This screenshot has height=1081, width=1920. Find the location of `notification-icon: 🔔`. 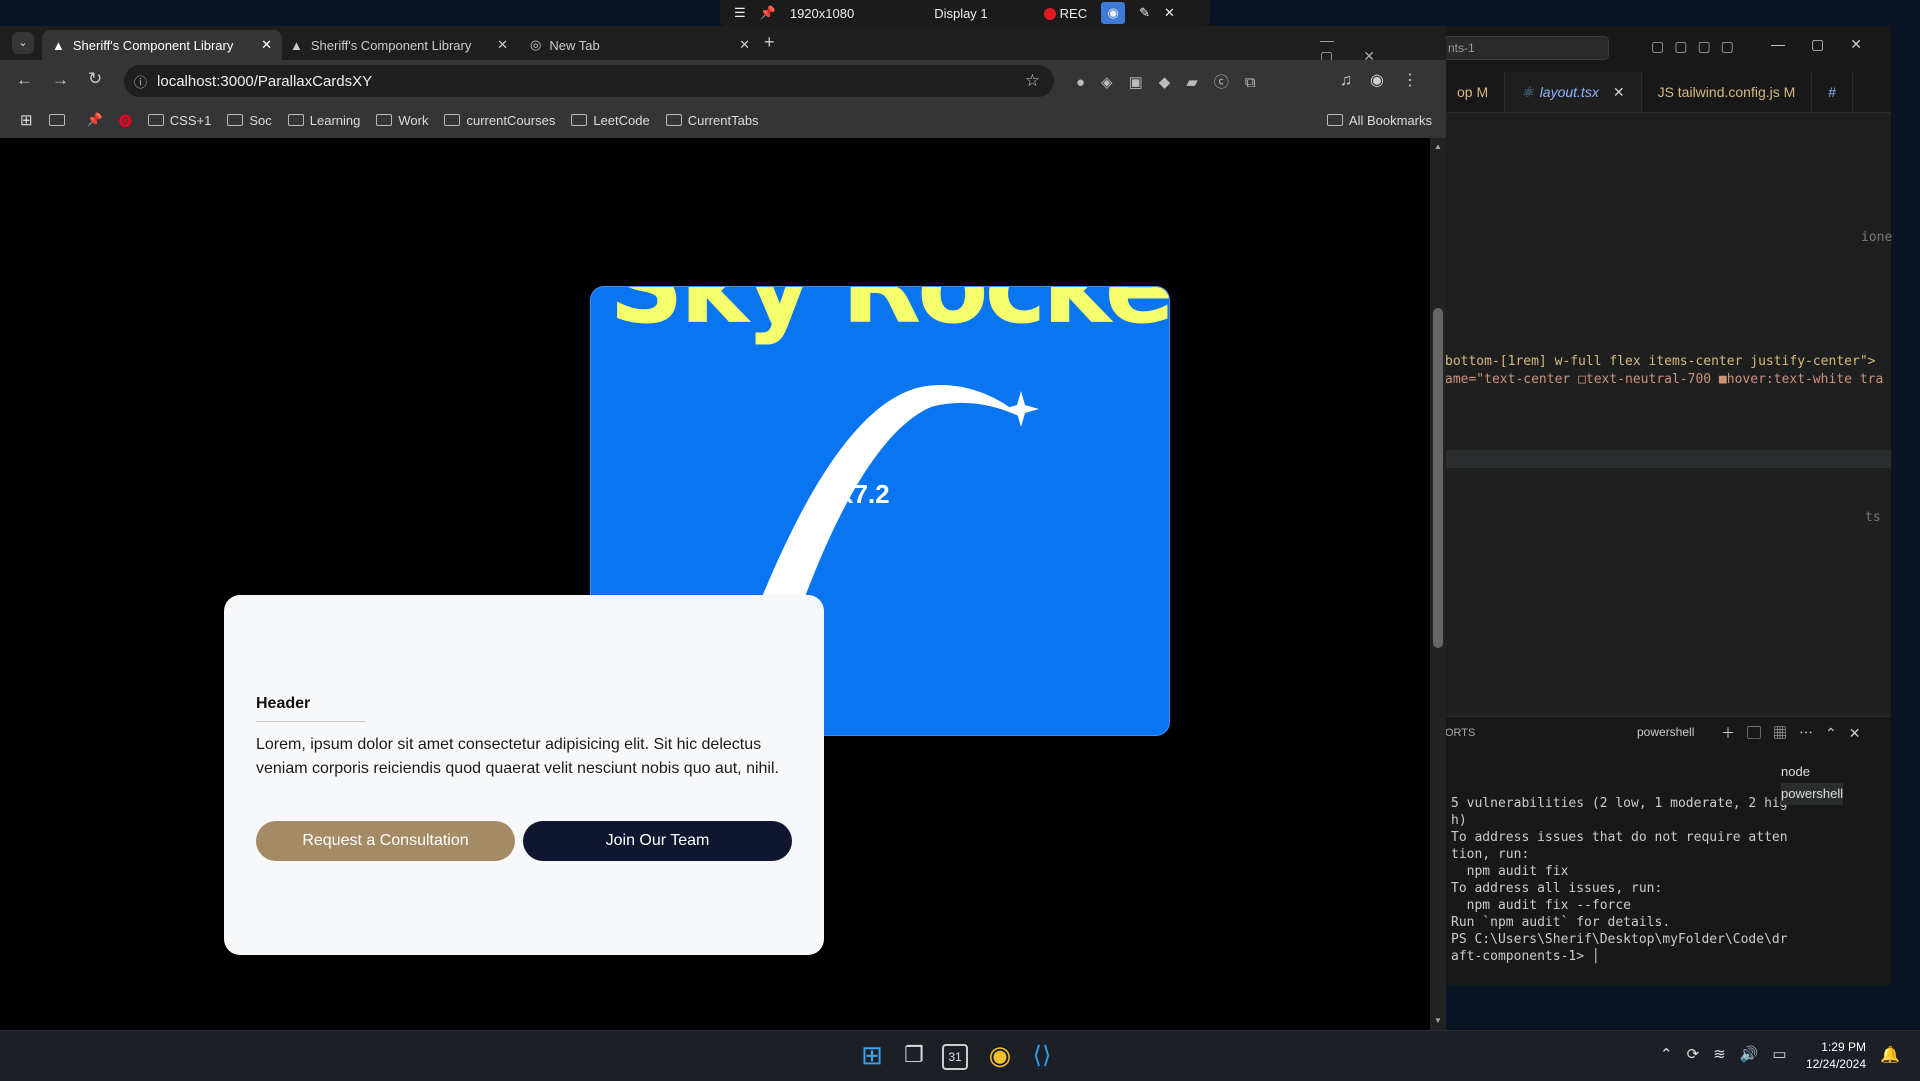

notification-icon: 🔔 is located at coordinates (1890, 1055).